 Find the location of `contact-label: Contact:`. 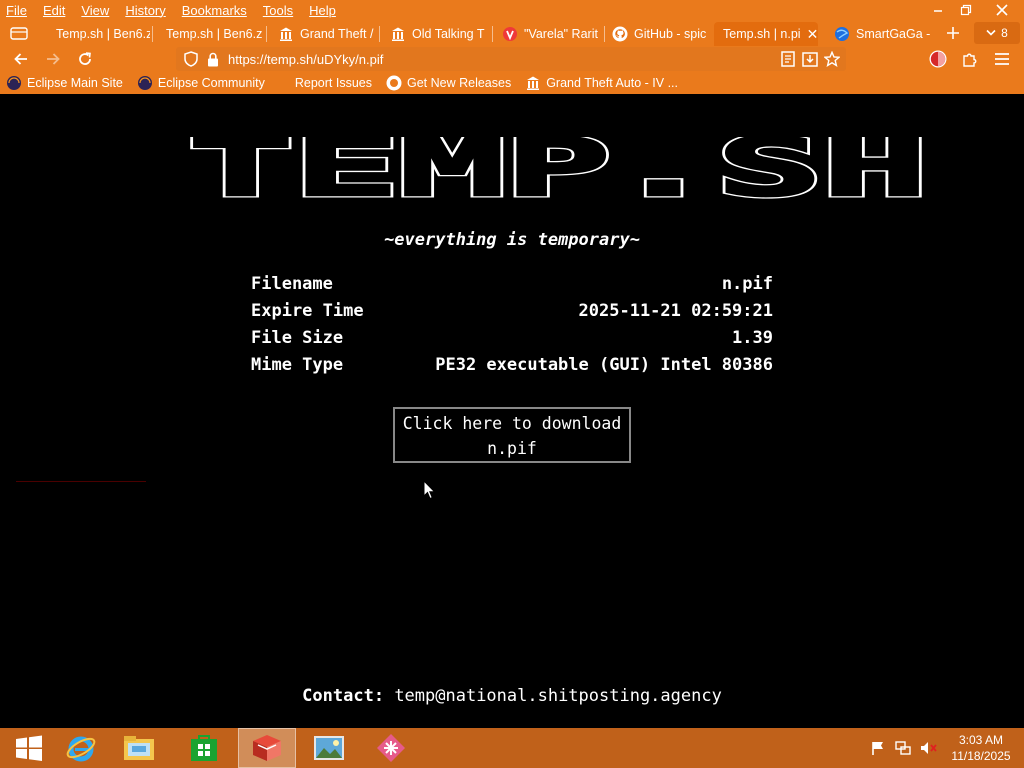

contact-label: Contact: is located at coordinates (343, 696).